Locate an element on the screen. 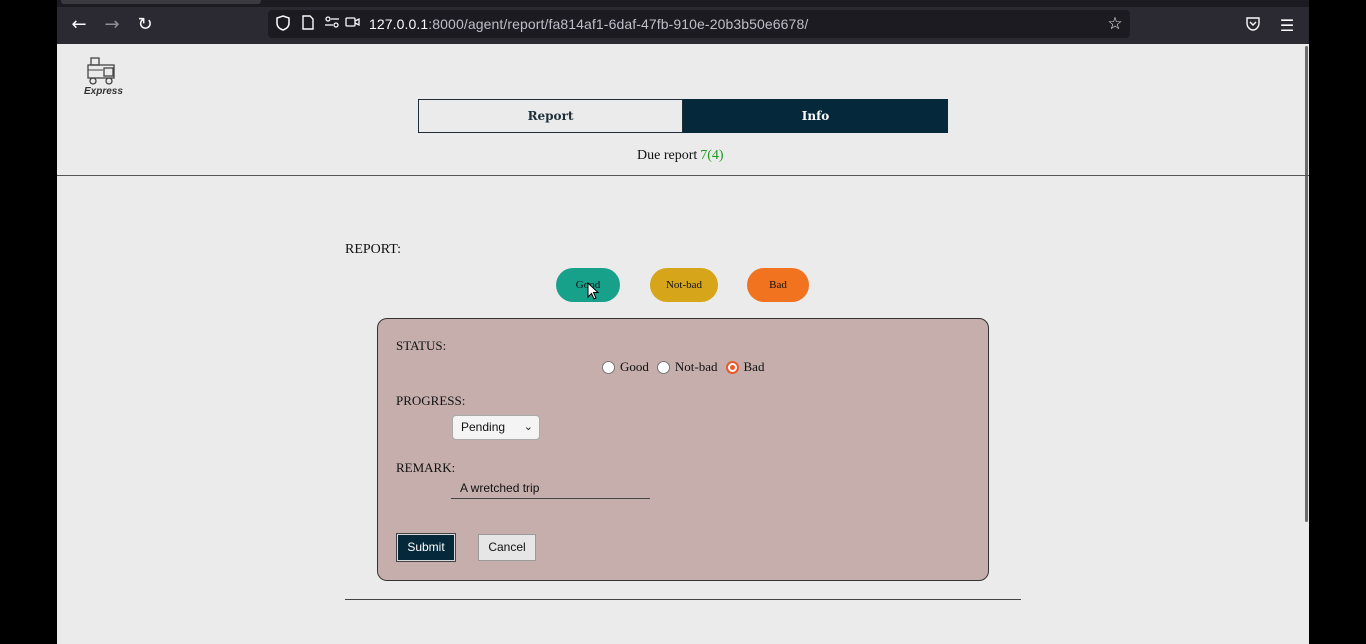 The width and height of the screenshot is (1366, 644). logo-text: Express is located at coordinates (103, 91).